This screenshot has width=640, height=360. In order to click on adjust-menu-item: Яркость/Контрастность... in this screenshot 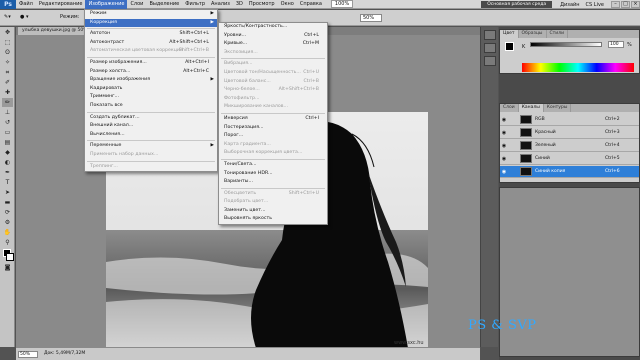, I will do `click(273, 27)`.